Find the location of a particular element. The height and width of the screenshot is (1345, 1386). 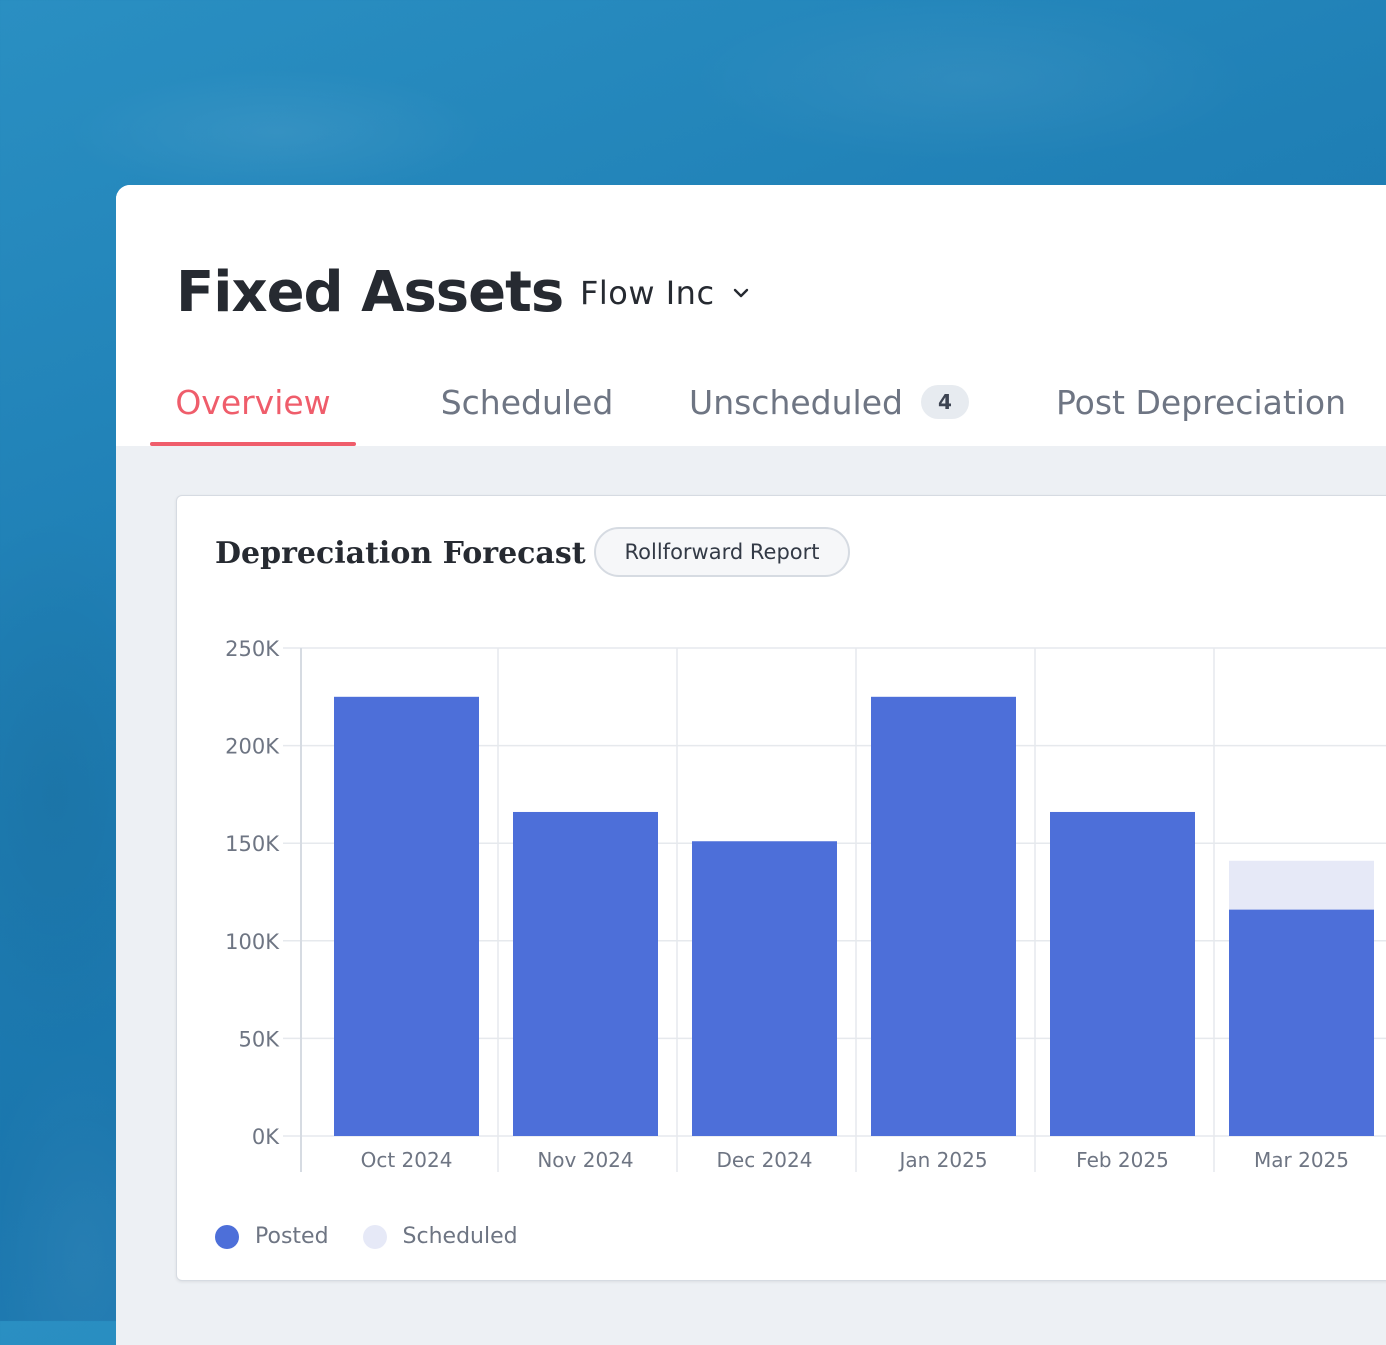

x-tick-label: Feb 2025 is located at coordinates (1122, 1160).